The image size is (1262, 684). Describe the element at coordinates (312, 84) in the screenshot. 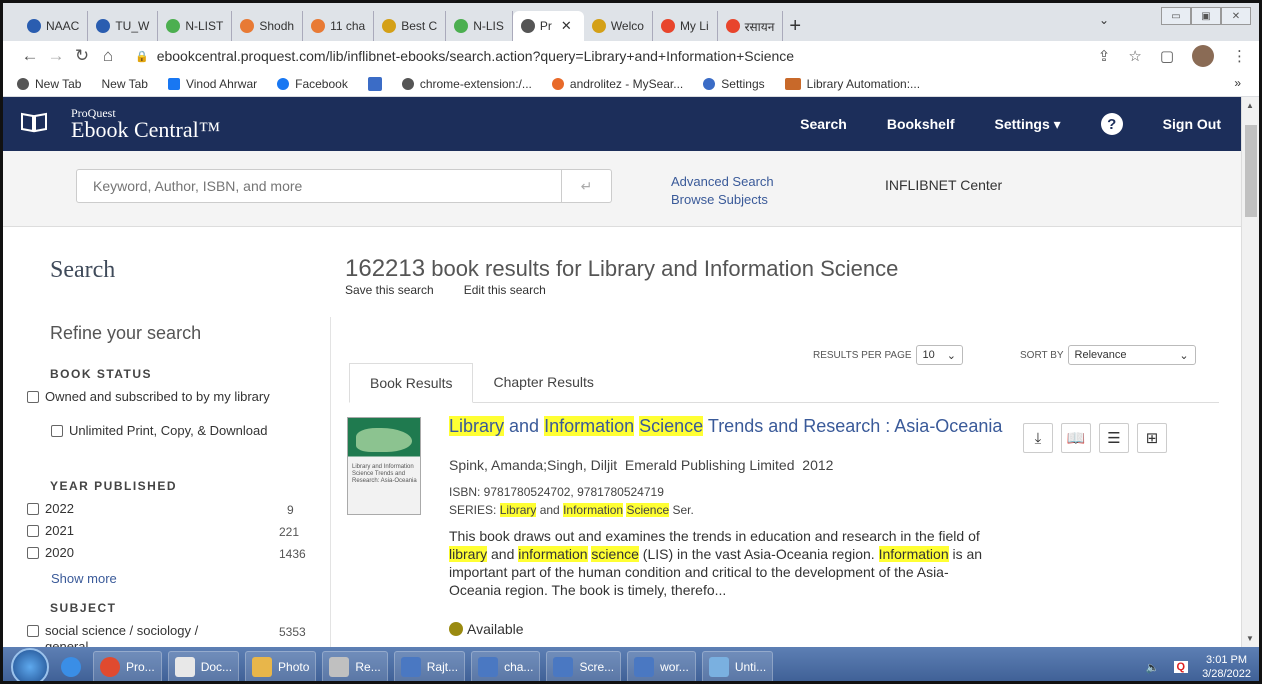

I see `bookmark-item: Facebook` at that location.